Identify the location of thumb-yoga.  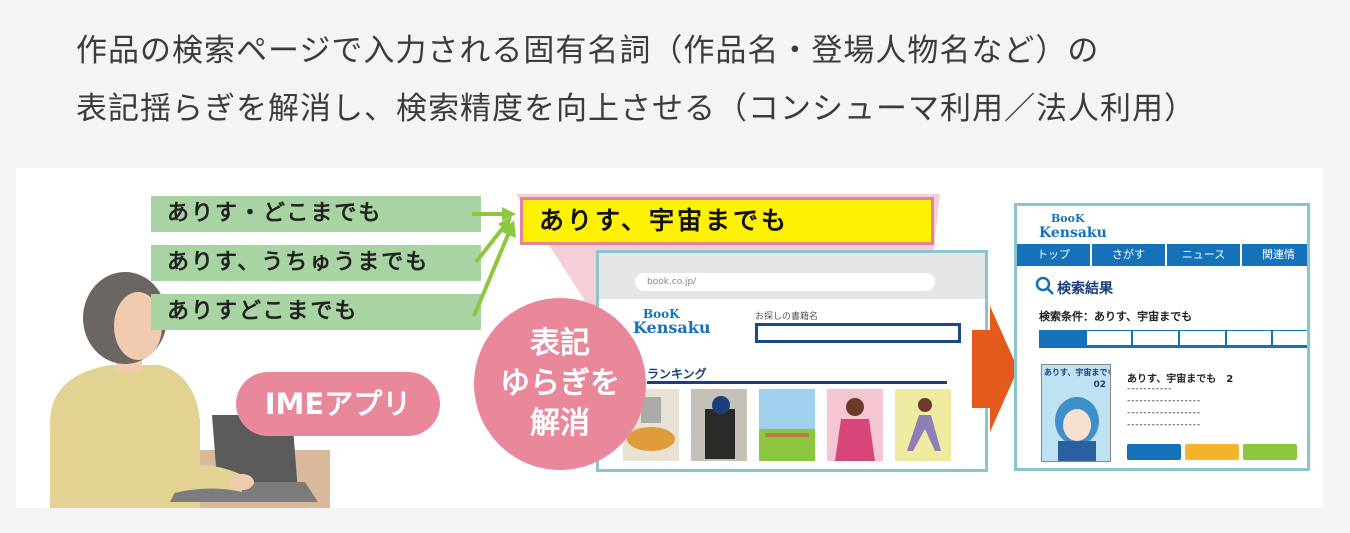
(923, 425).